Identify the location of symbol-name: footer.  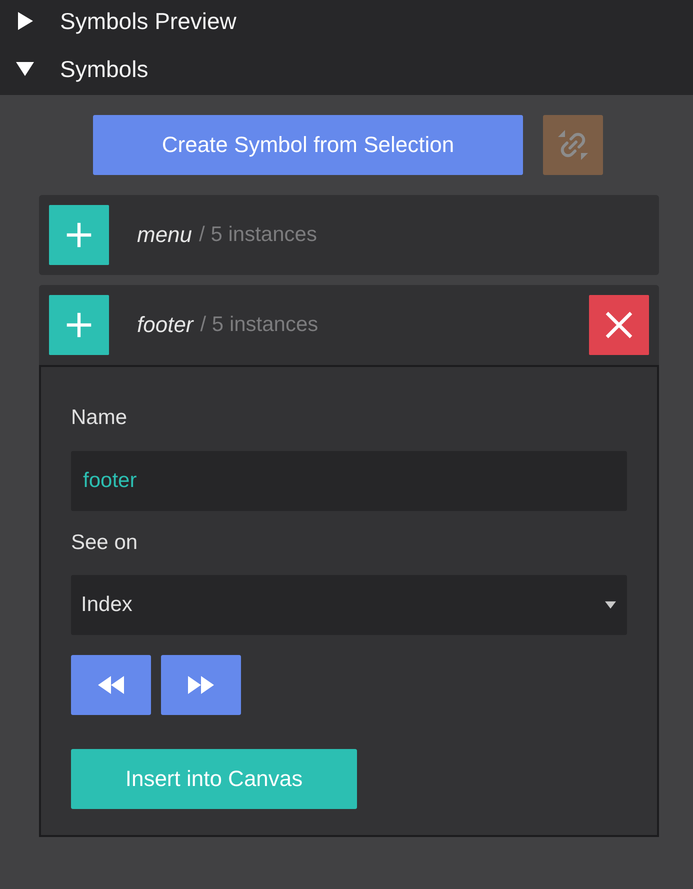
(165, 325).